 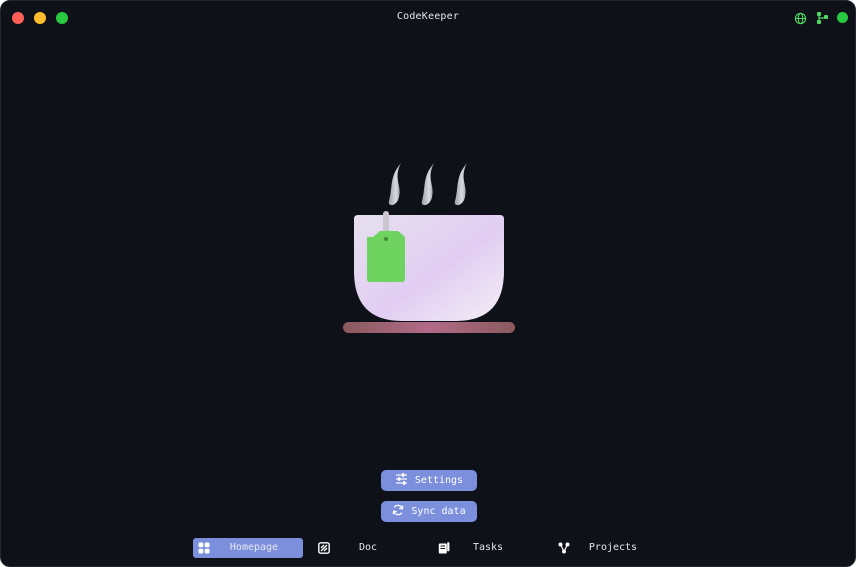 I want to click on bottom-nav: Homepage Doc Tasks Projects, so click(x=428, y=548).